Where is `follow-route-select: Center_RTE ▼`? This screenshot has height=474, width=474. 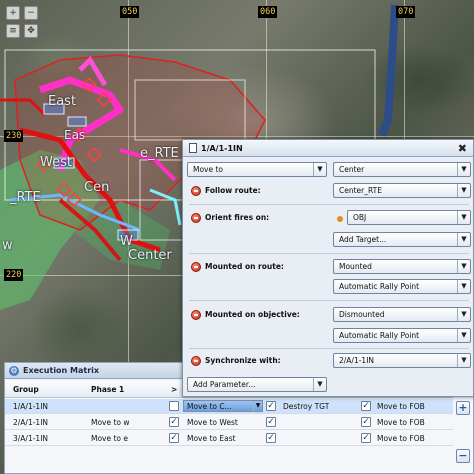 follow-route-select: Center_RTE ▼ is located at coordinates (402, 190).